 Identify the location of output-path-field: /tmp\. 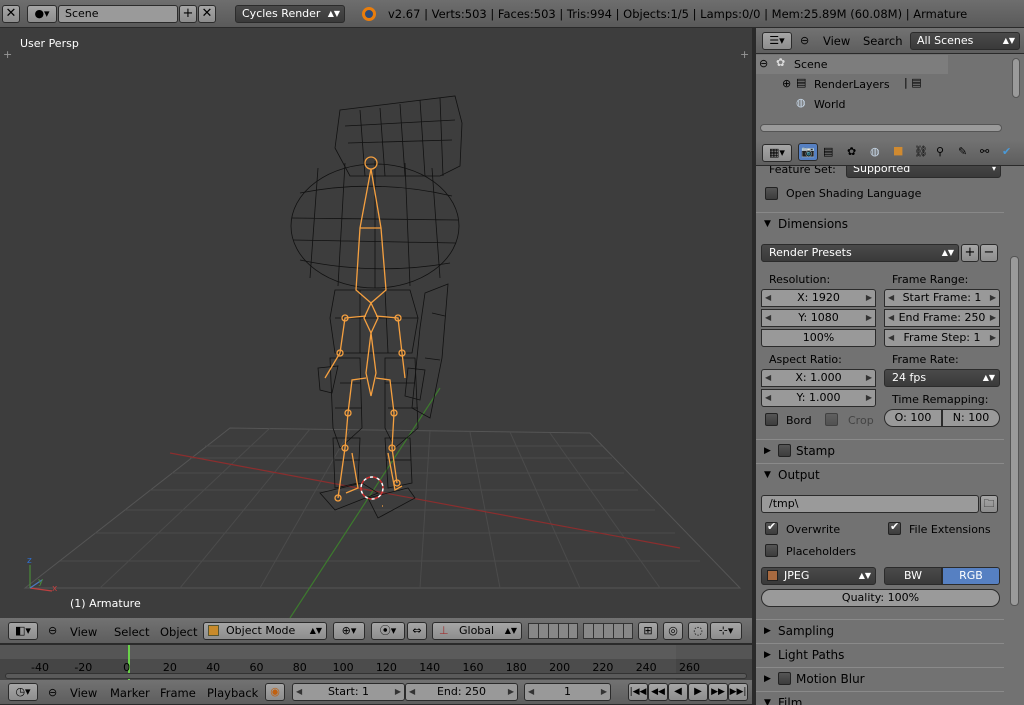
(870, 504).